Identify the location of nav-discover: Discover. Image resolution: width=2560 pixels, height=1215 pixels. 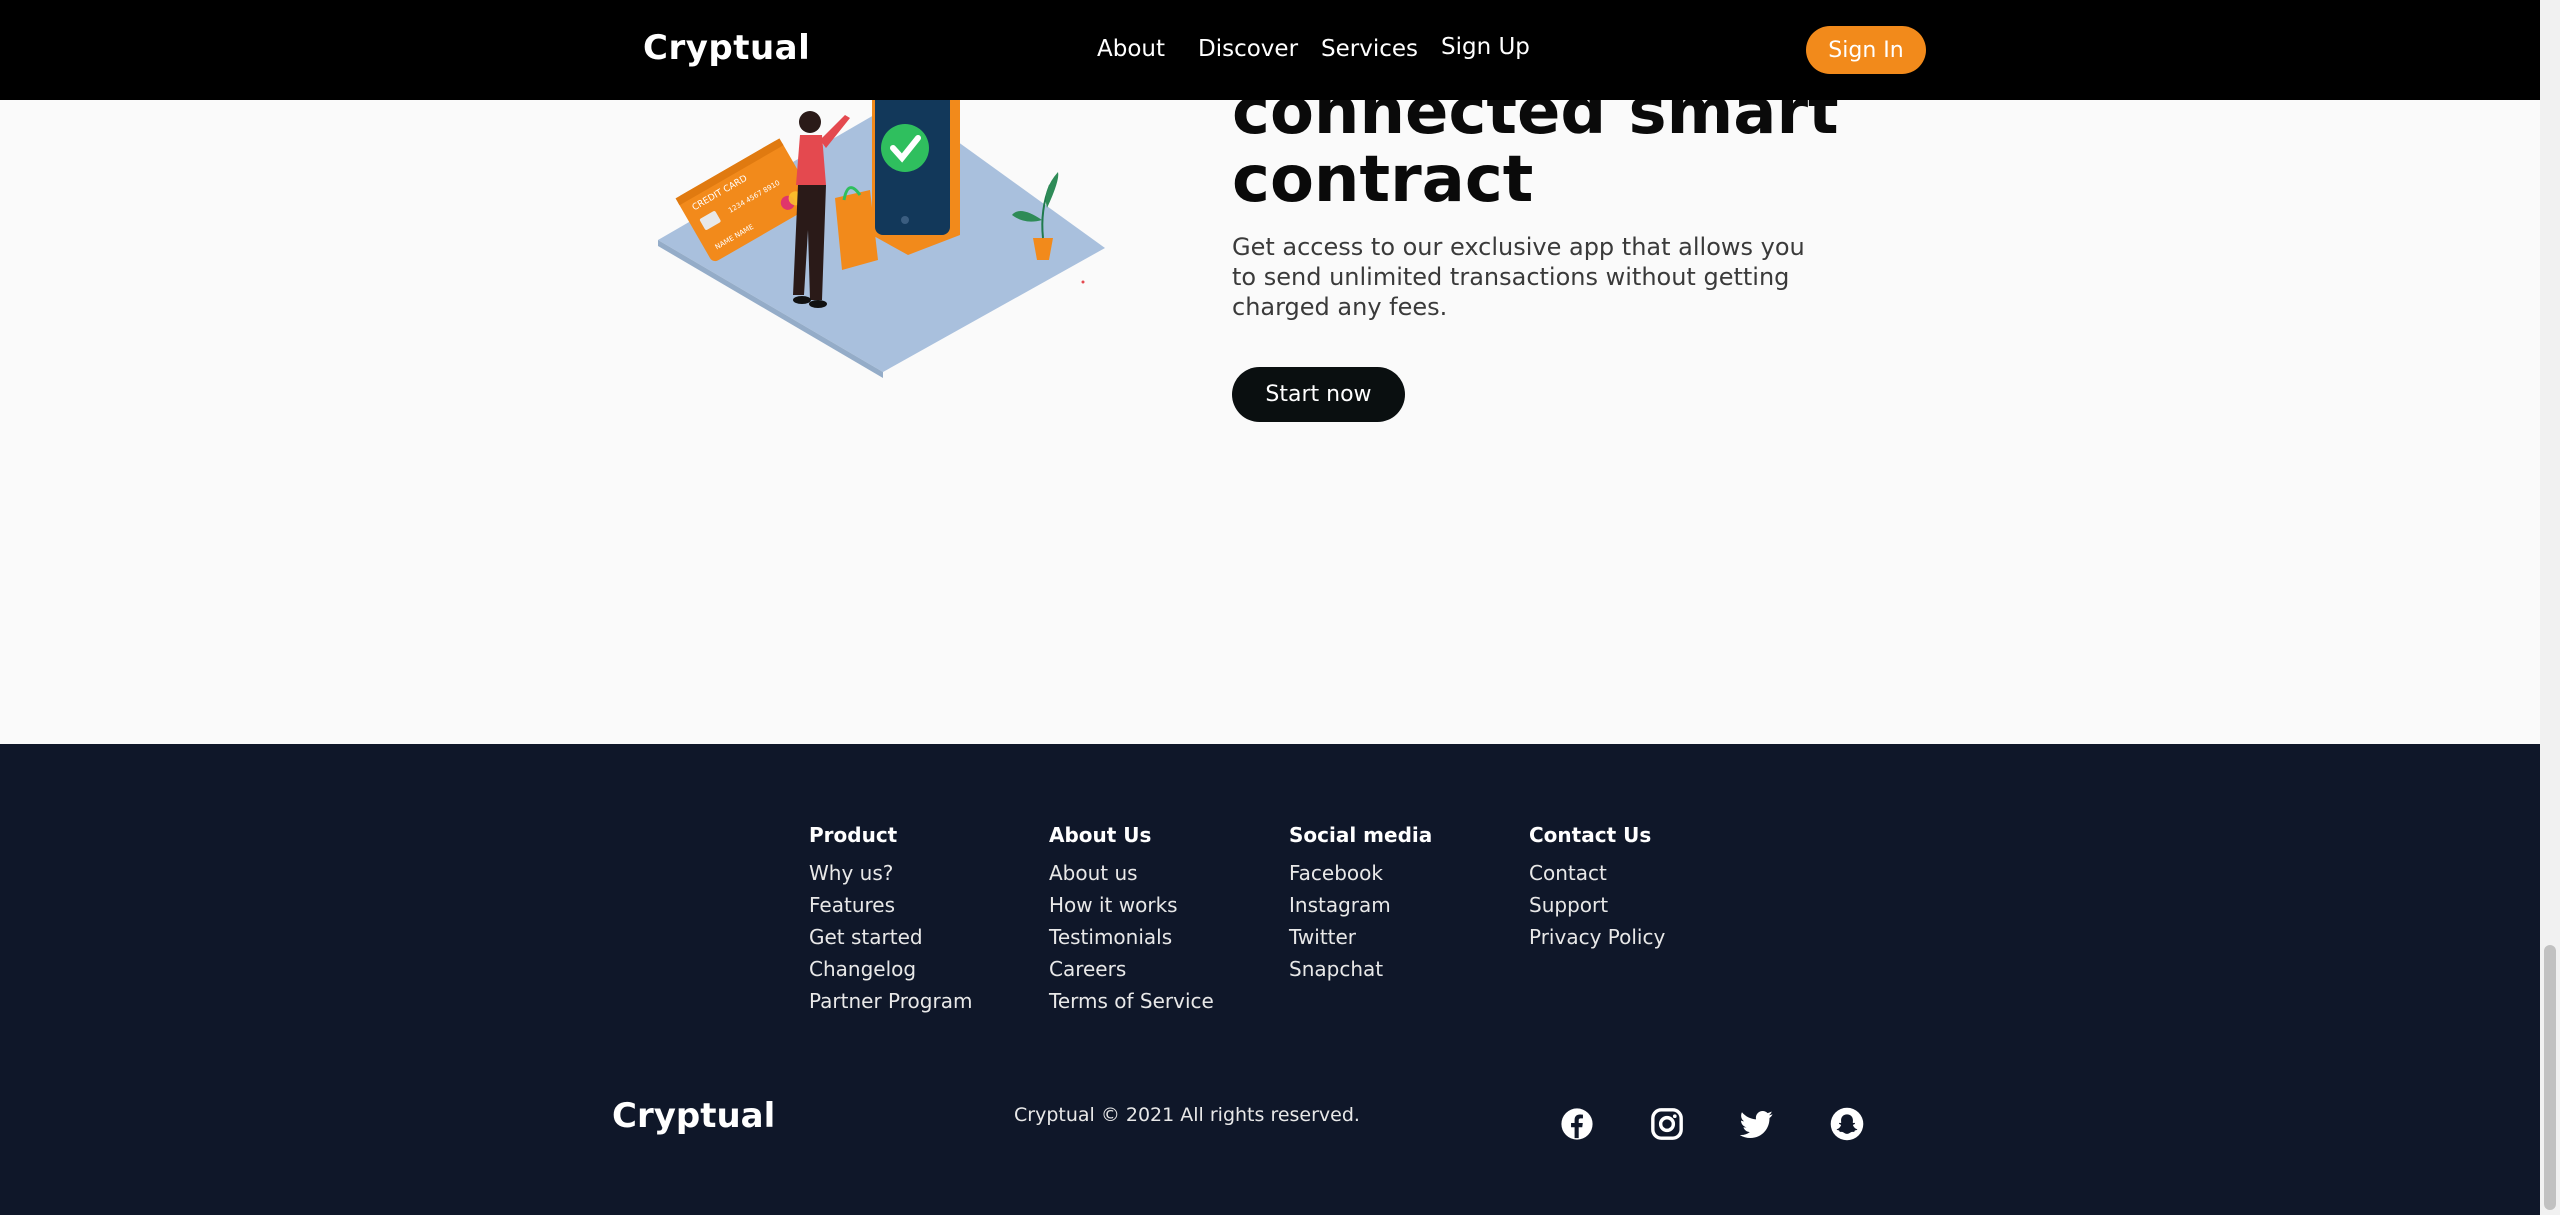
(1248, 49).